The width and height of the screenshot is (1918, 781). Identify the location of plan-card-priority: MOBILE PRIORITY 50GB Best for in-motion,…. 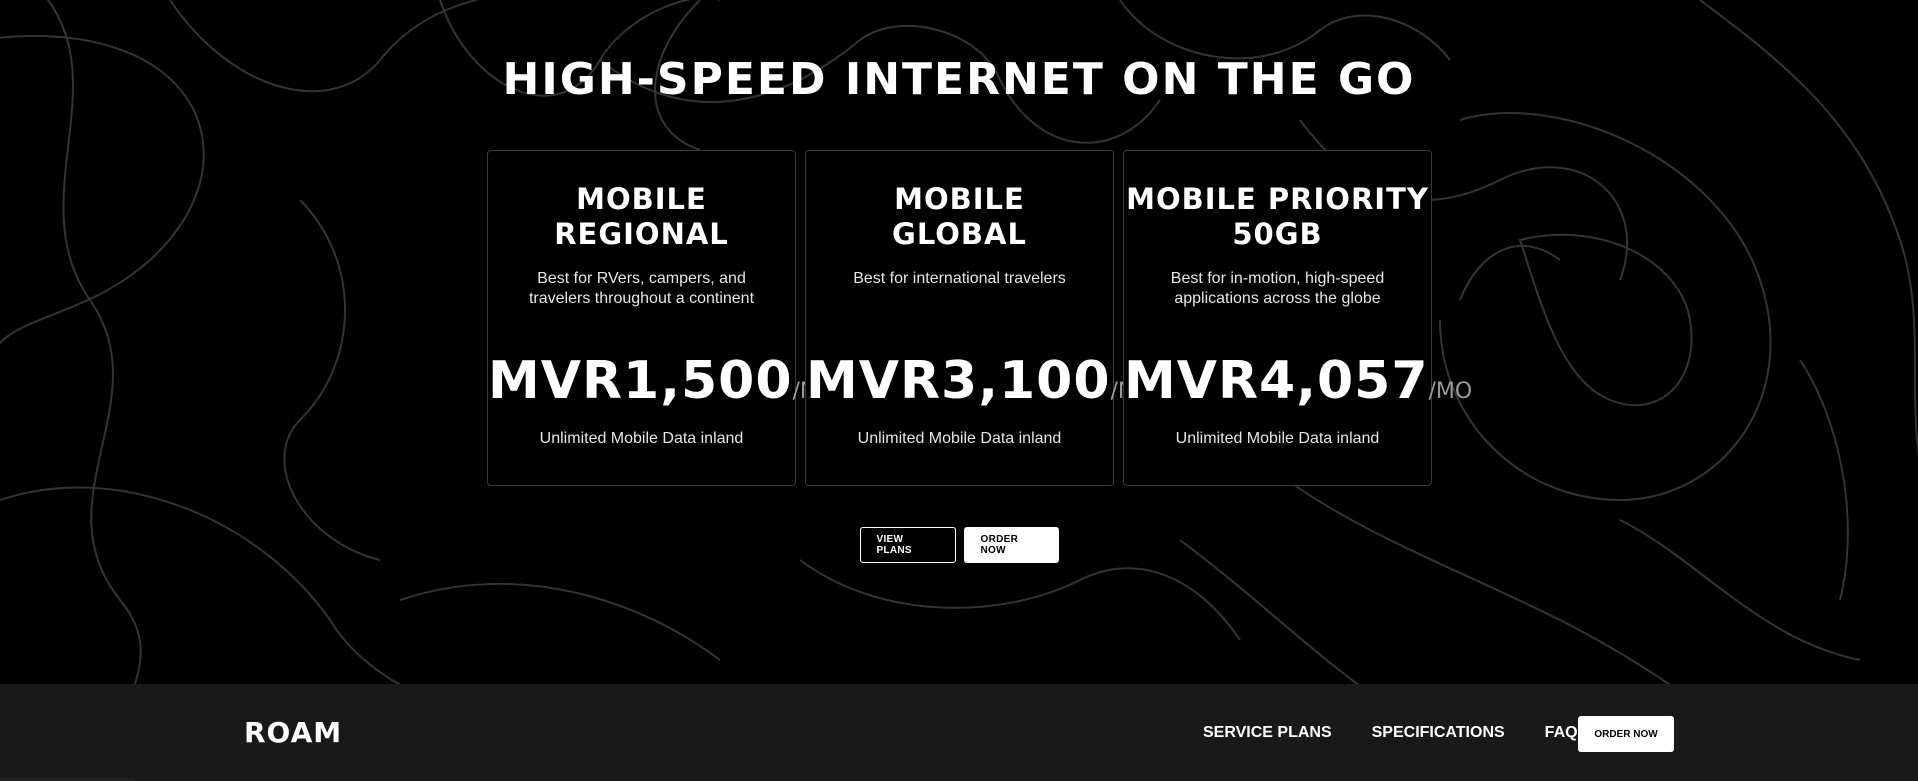
(1297, 318).